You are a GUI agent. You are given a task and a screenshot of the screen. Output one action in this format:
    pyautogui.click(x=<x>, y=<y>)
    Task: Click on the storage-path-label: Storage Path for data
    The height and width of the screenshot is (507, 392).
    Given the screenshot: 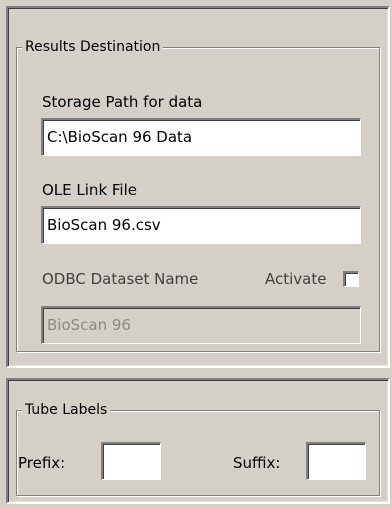 What is the action you would take?
    pyautogui.click(x=122, y=102)
    